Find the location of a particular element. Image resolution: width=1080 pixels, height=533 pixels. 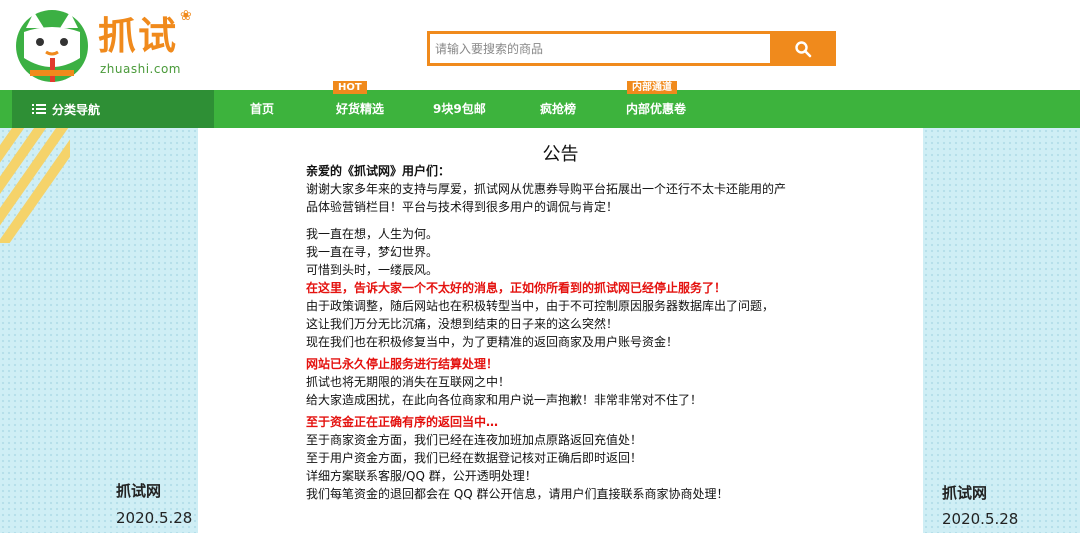

notice-line: 现在我们也在积极修复当中，为了更精准的返回商家及用户账号资金！ is located at coordinates (492, 342).